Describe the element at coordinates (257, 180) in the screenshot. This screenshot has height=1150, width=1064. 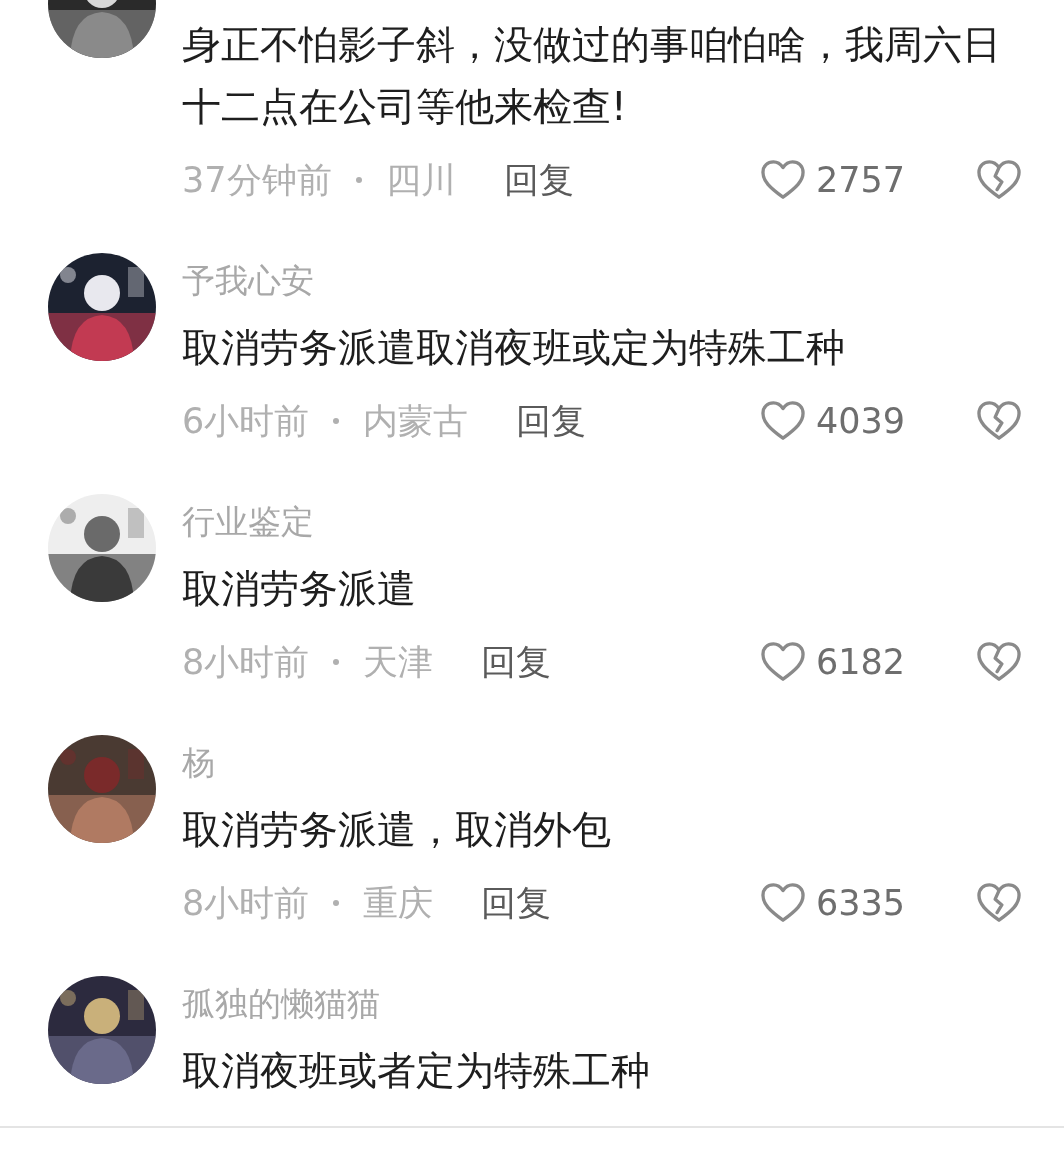
I see `comment-time: 37分钟前` at that location.